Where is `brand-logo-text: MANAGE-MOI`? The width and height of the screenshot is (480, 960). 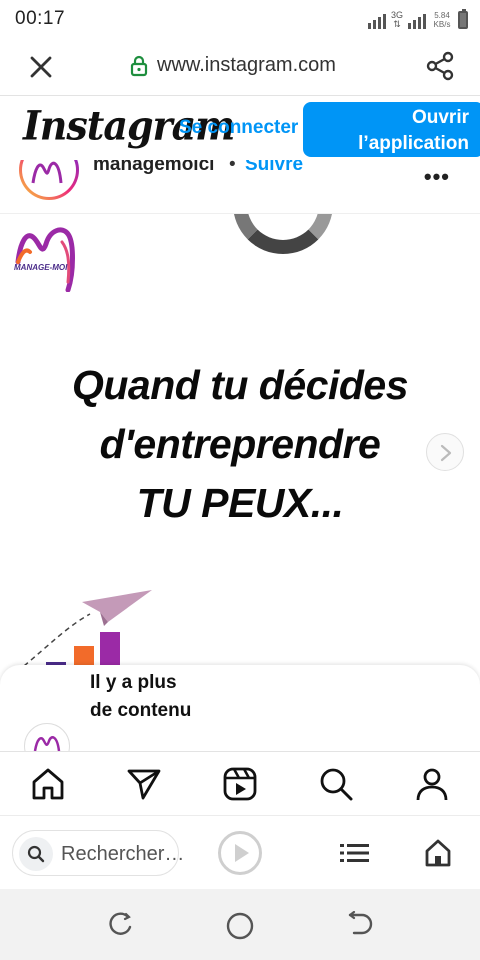
brand-logo-text: MANAGE-MOI is located at coordinates (41, 267).